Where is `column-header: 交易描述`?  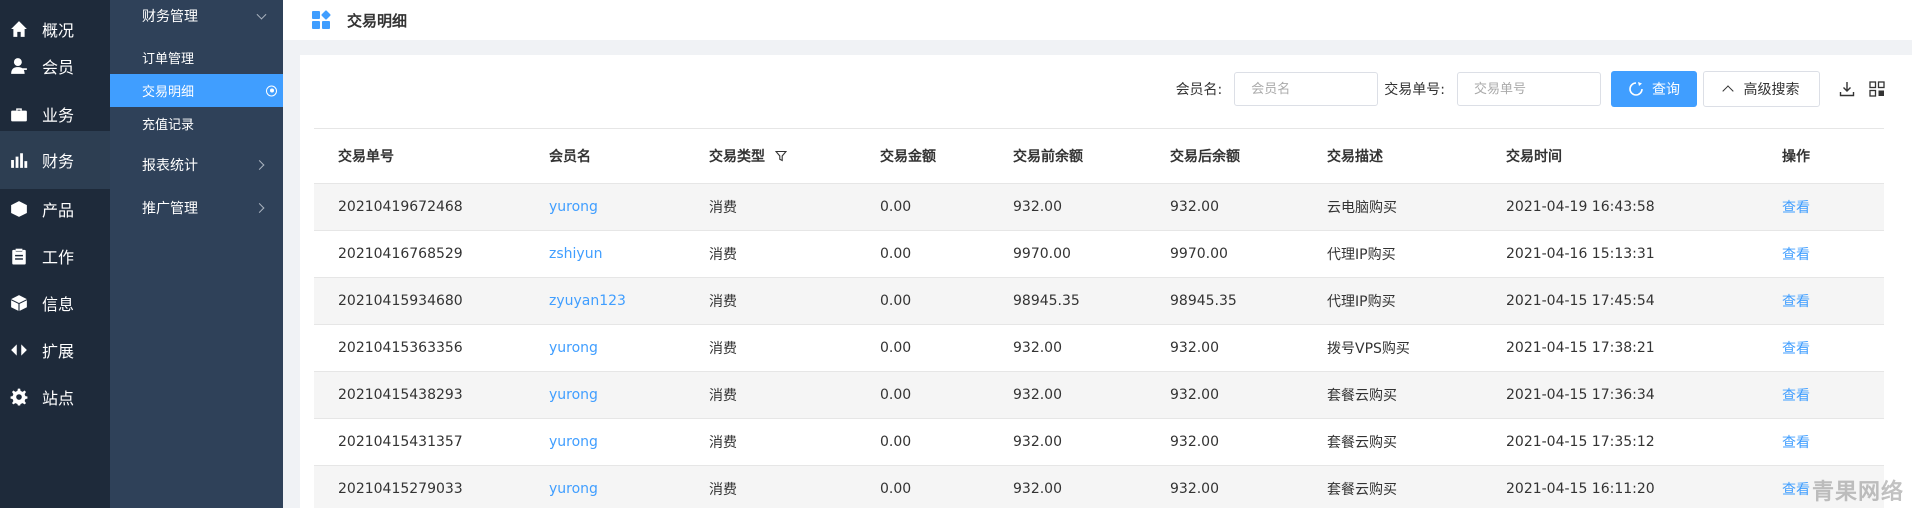 column-header: 交易描述 is located at coordinates (1416, 156).